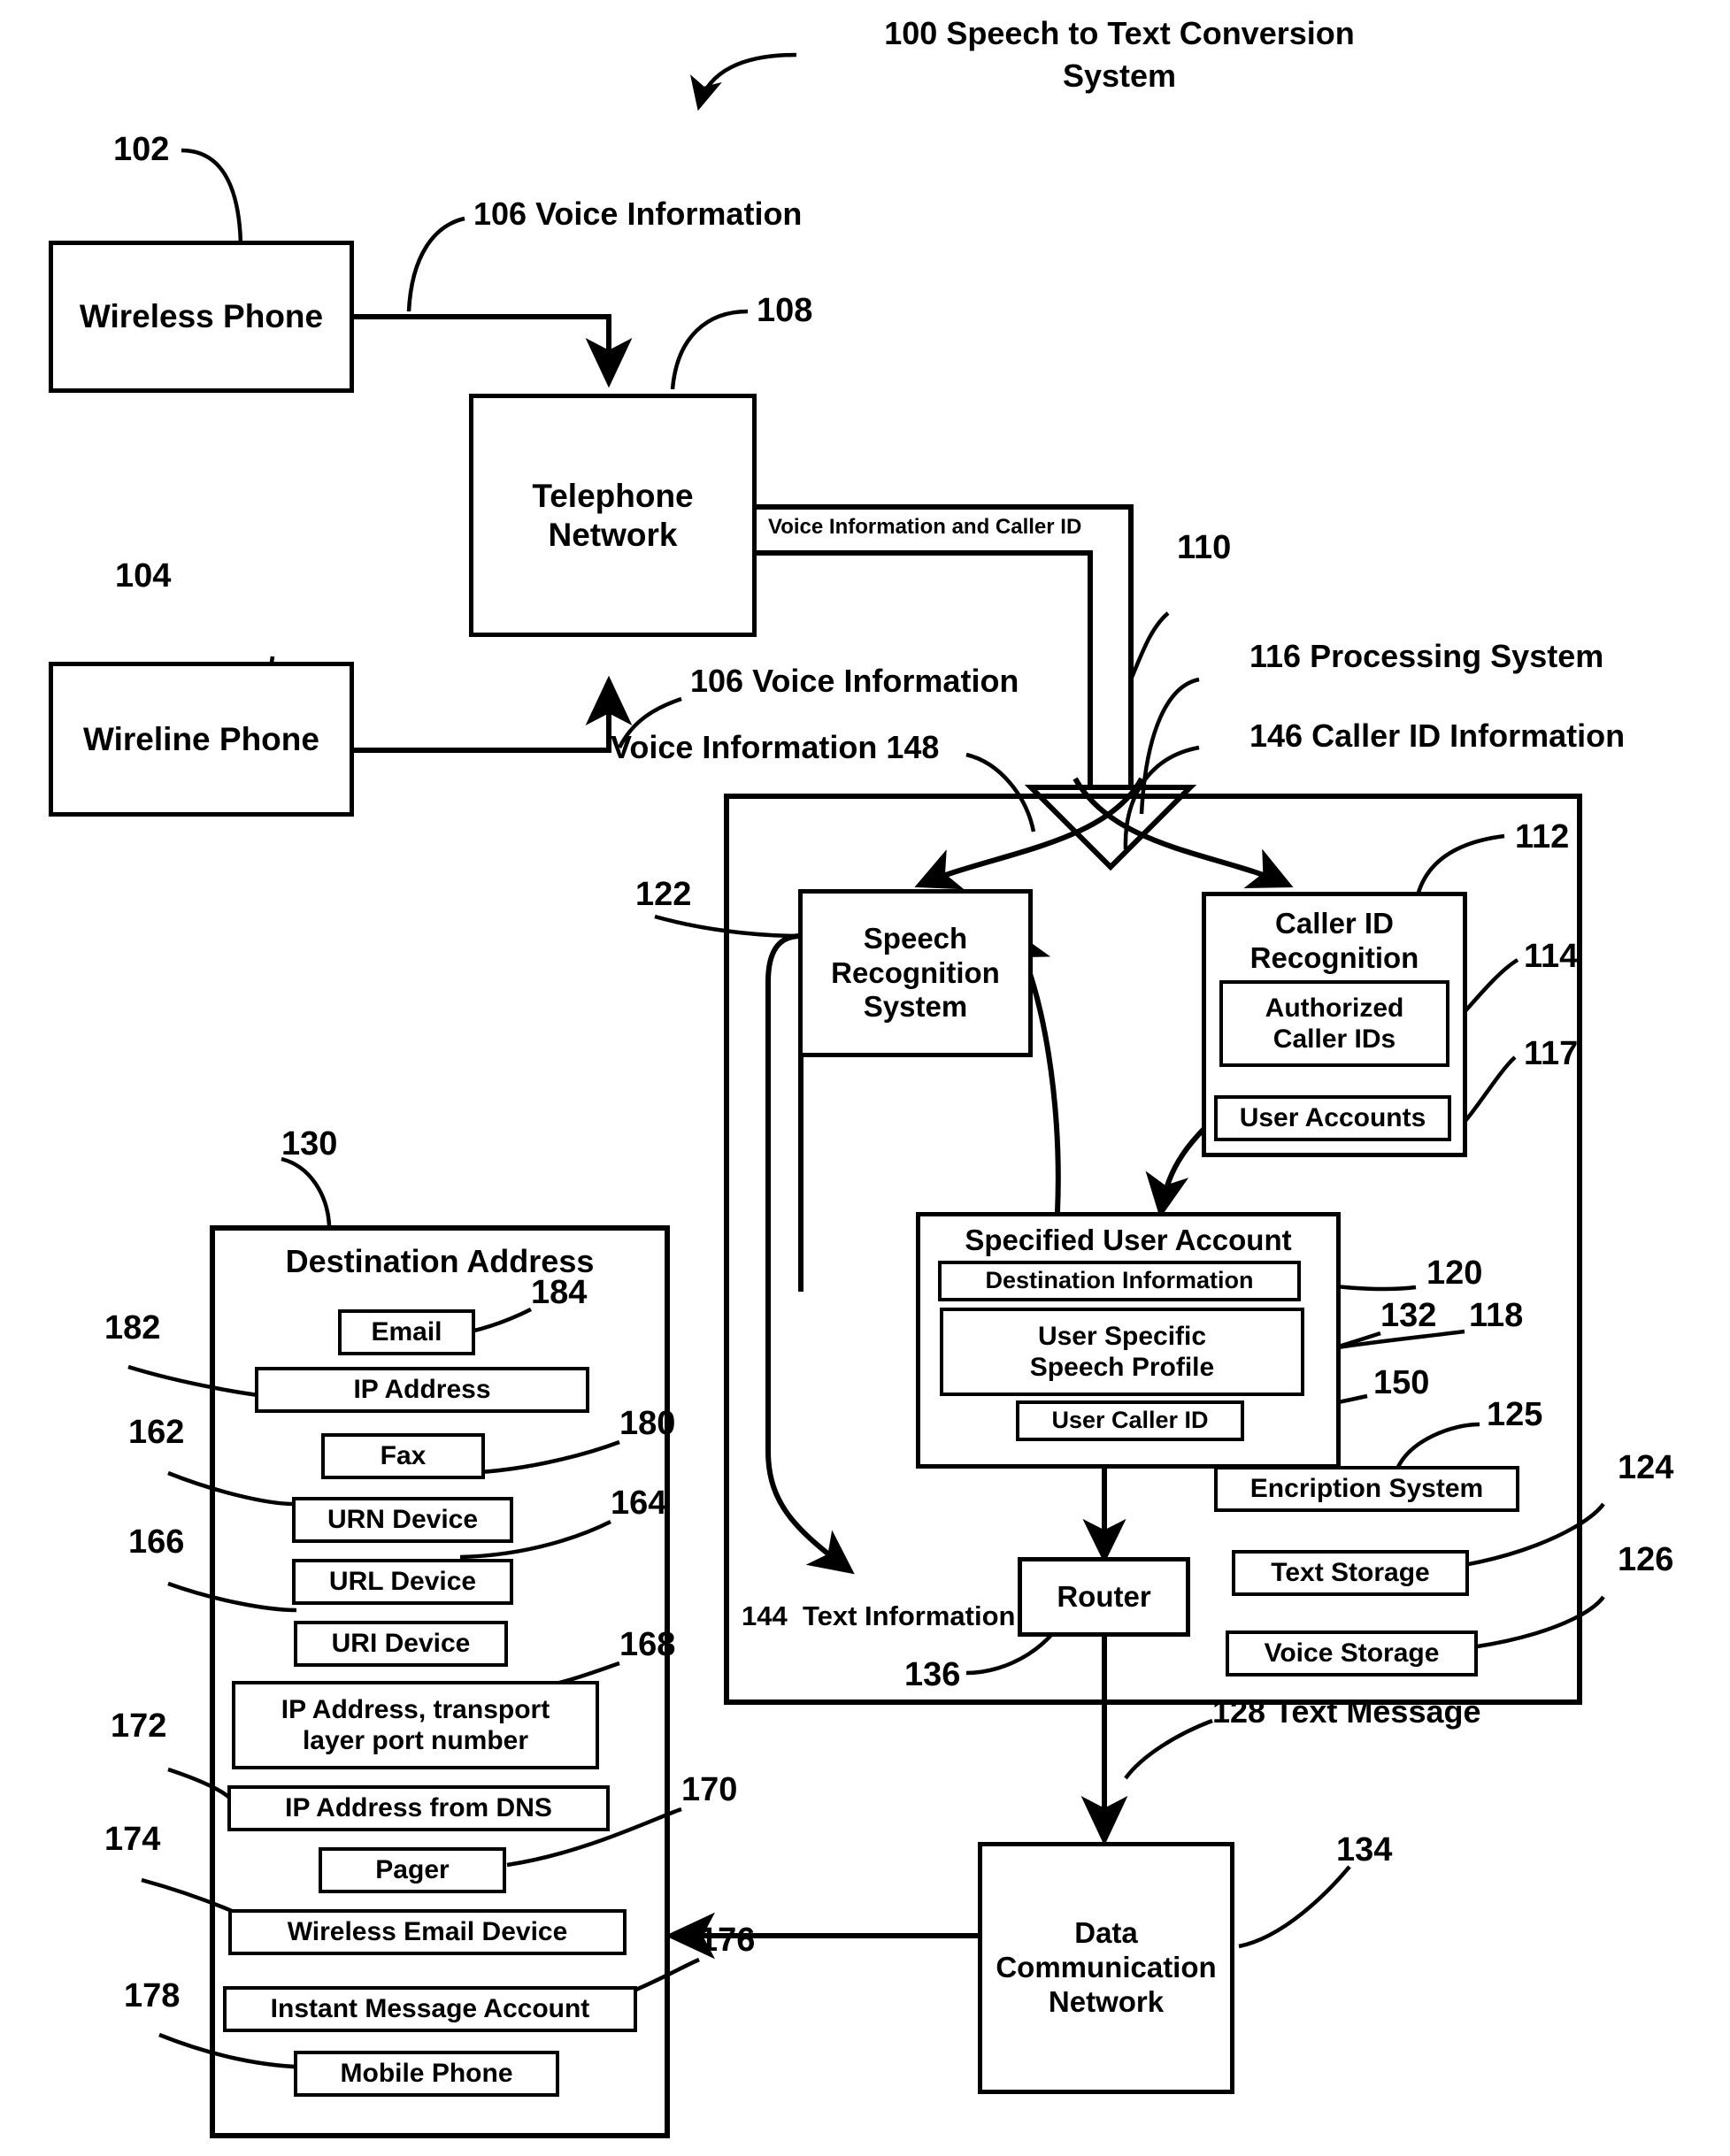  I want to click on destination-item-email-label: Email, so click(406, 1332).